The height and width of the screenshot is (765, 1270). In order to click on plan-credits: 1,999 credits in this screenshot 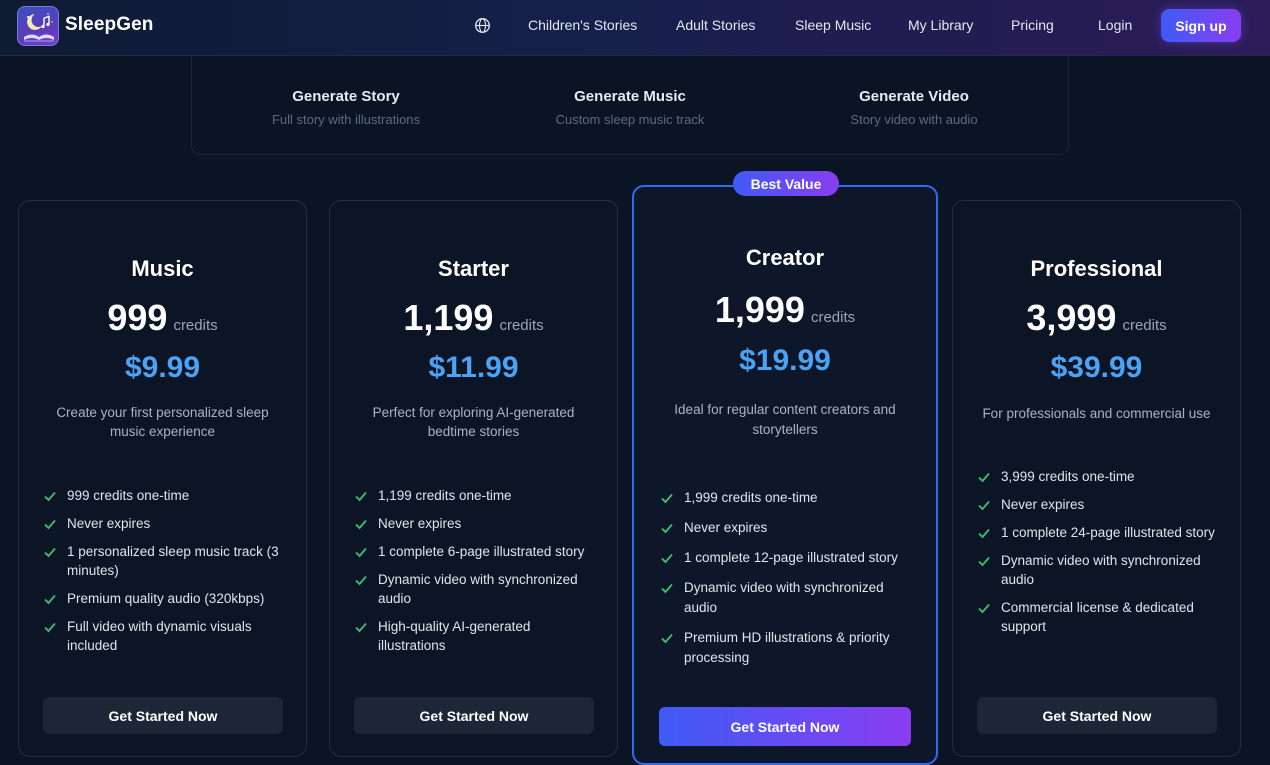, I will do `click(785, 310)`.